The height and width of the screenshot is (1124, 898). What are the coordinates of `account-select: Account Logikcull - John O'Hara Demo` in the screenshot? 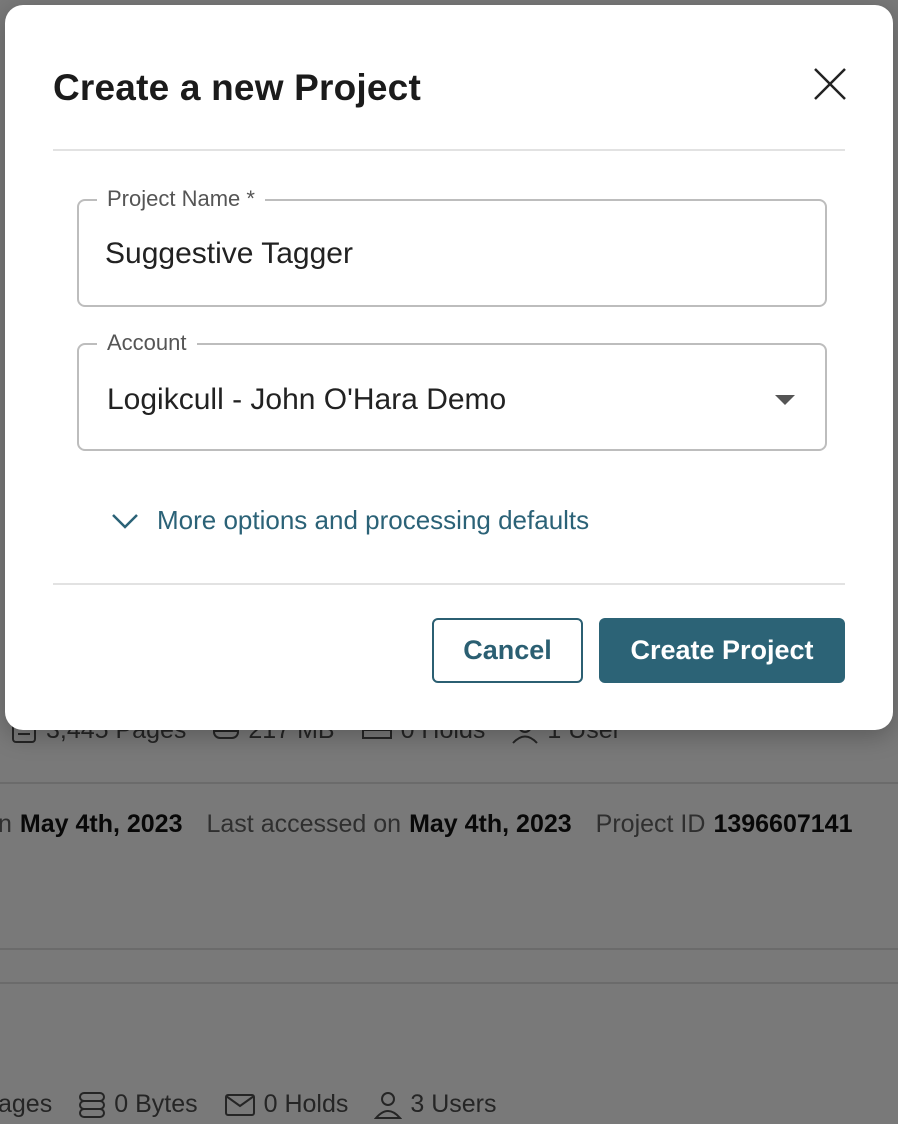 It's located at (452, 389).